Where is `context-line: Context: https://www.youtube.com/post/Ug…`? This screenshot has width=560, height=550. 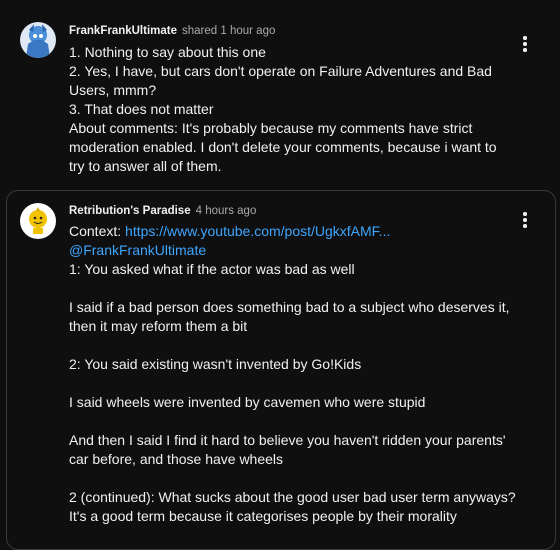
context-line: Context: https://www.youtube.com/post/Ug… is located at coordinates (292, 231).